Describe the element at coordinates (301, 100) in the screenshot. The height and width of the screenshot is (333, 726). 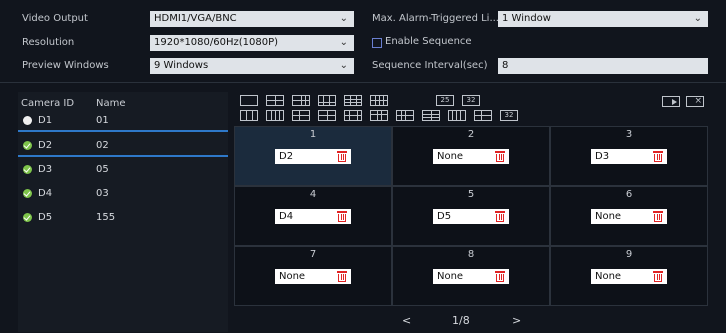
I see `layout-6-icon` at that location.